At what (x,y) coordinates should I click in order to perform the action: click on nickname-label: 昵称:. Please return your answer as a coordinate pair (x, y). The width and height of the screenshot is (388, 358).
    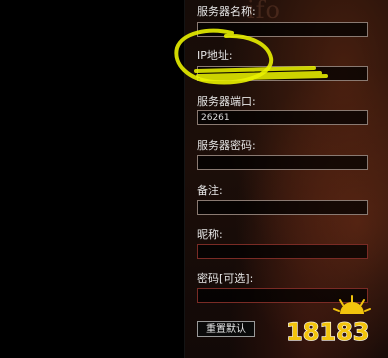
    Looking at the image, I should click on (210, 234).